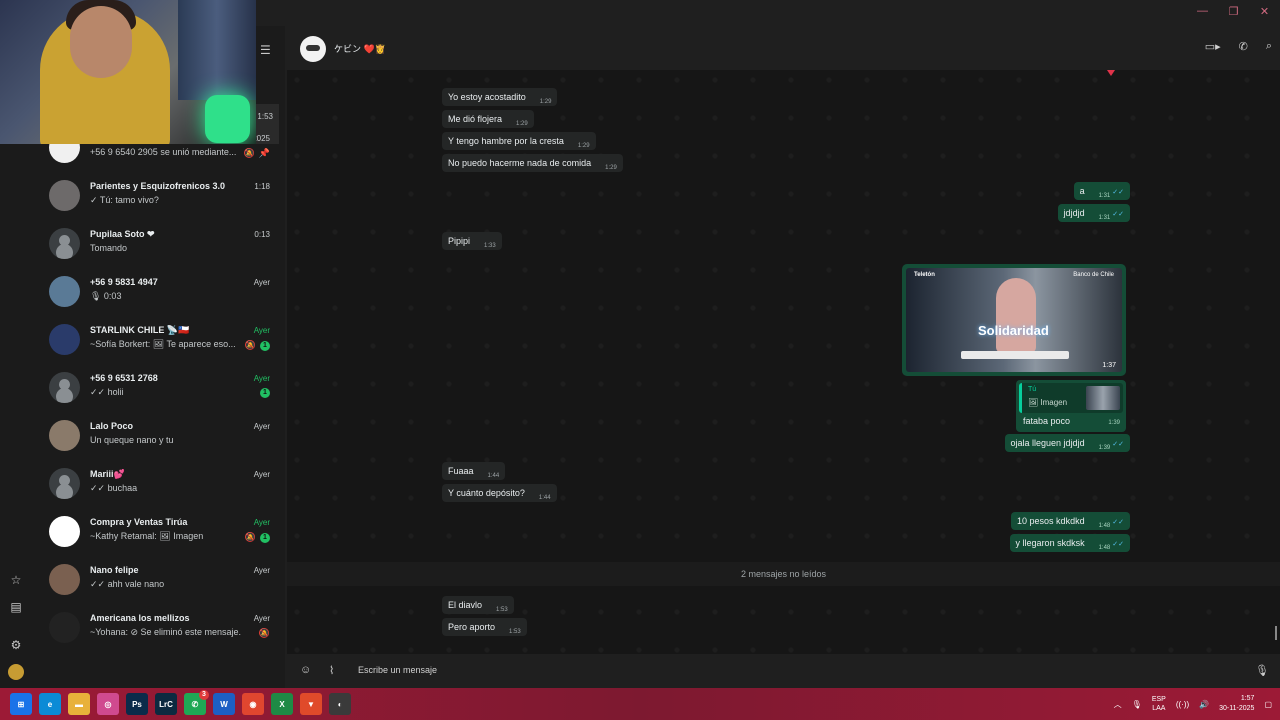 The height and width of the screenshot is (720, 1280). Describe the element at coordinates (124, 378) in the screenshot. I see `chat-name: +56 9 6531 2768` at that location.